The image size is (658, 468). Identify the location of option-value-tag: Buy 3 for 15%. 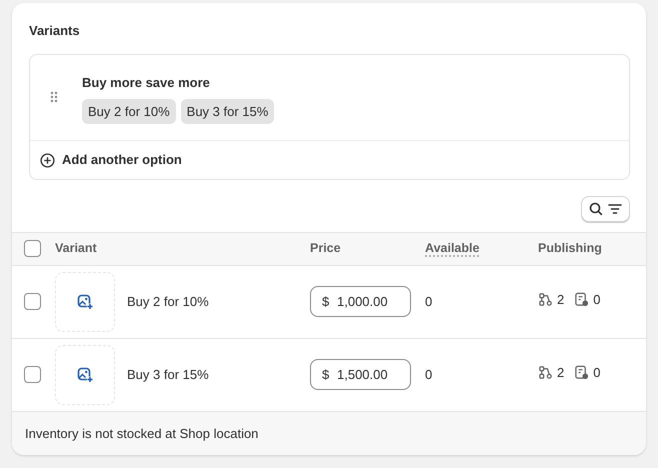
(227, 111).